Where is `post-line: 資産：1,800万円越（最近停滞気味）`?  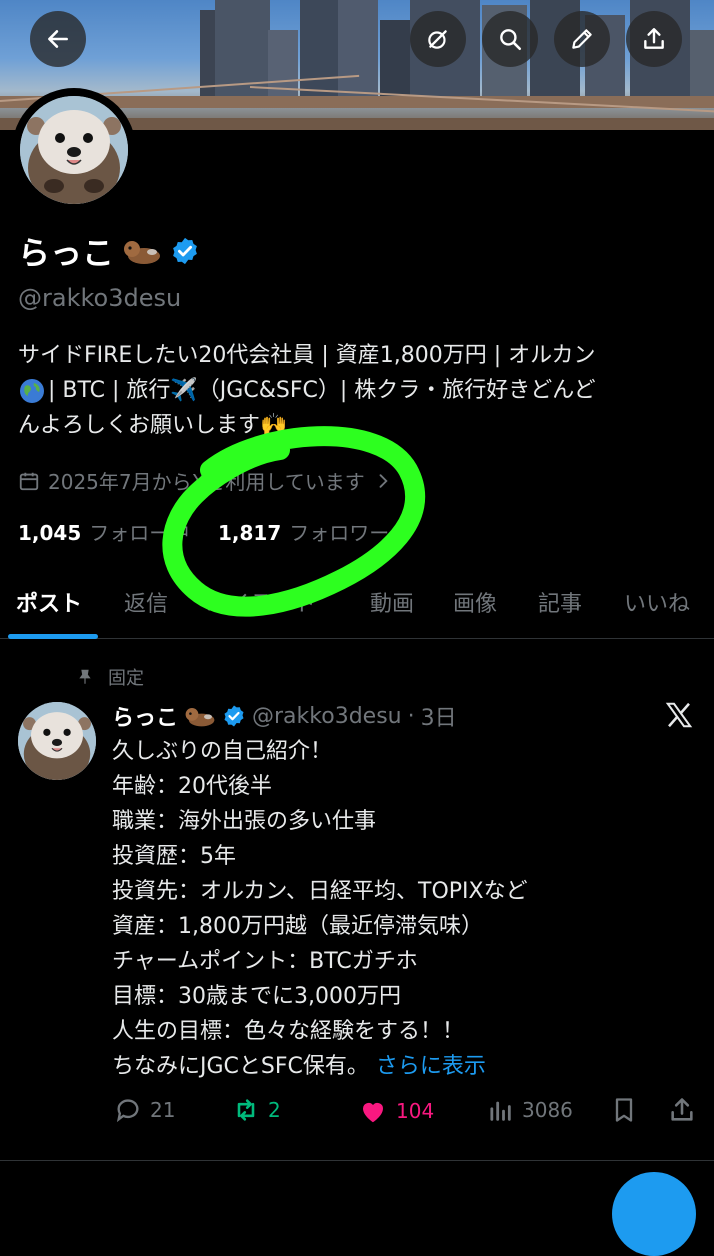
post-line: 資産：1,800万円越（最近停滞気味） is located at coordinates (297, 926).